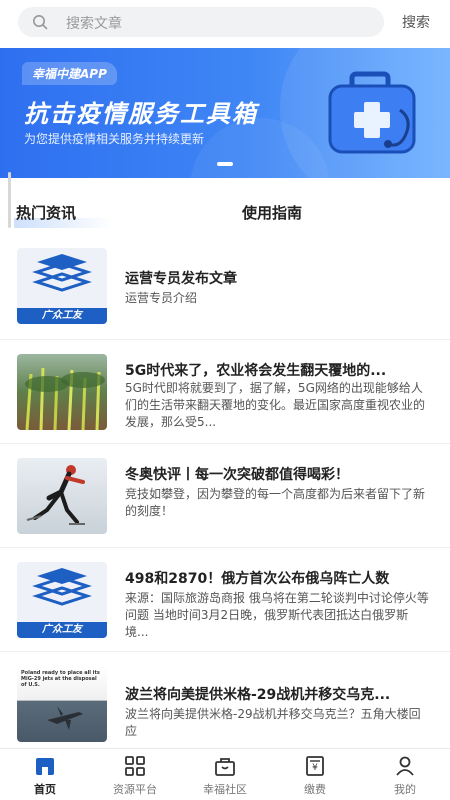 The image size is (450, 800). I want to click on article-title: 运营专员发布文章, so click(181, 279).